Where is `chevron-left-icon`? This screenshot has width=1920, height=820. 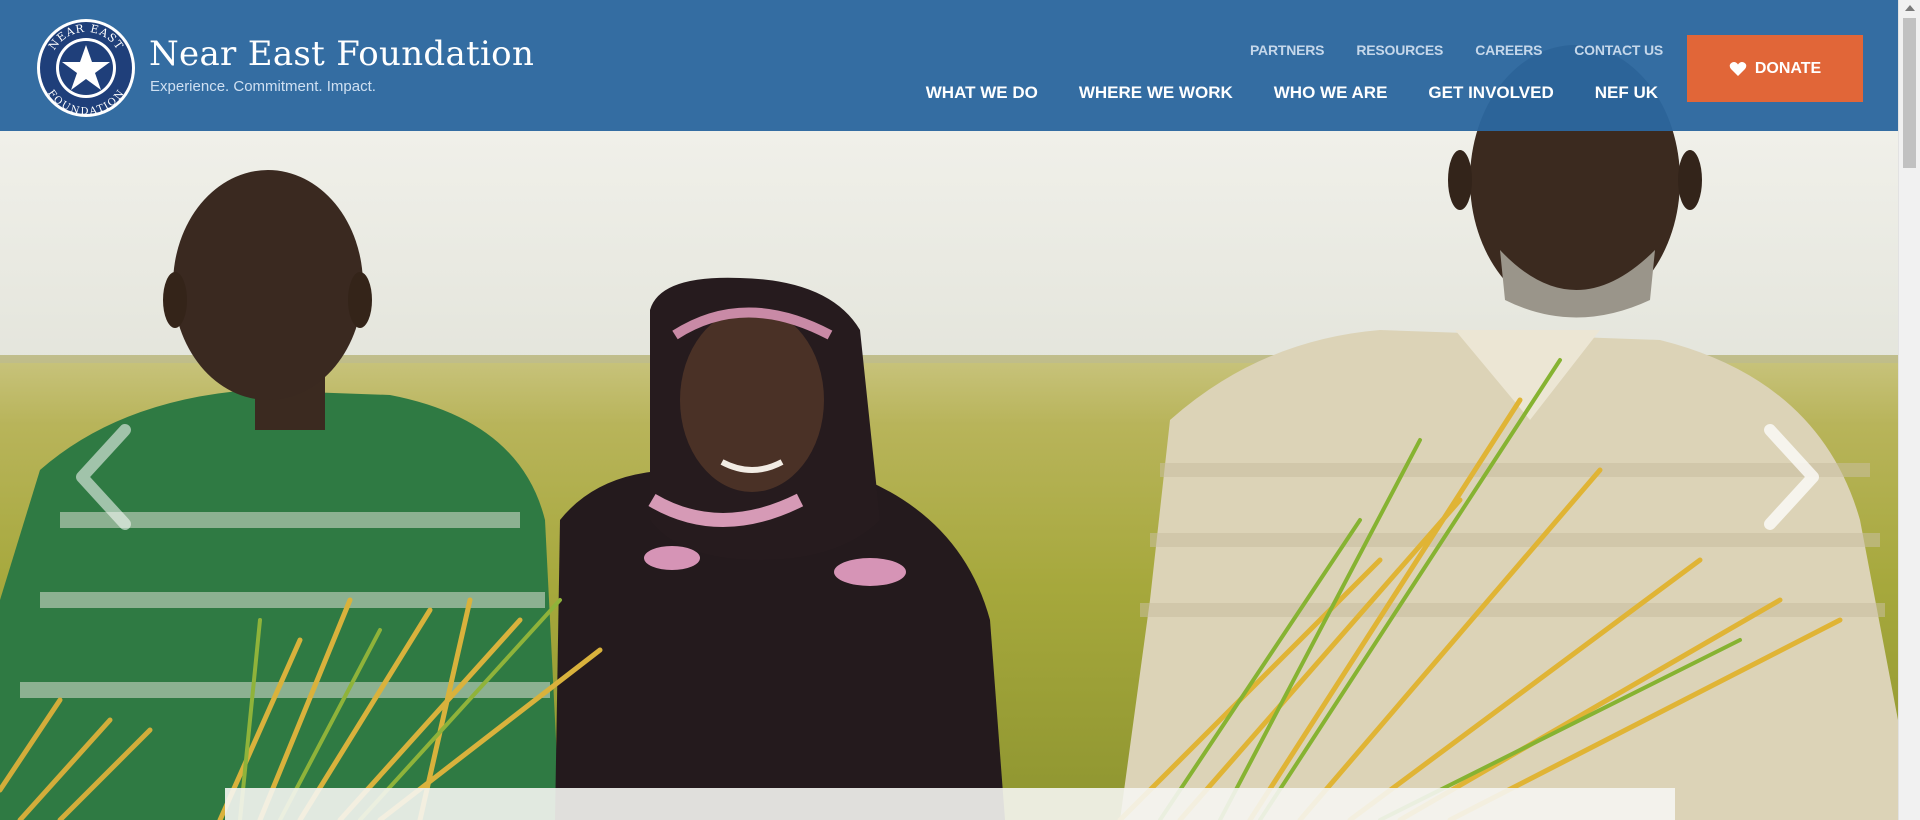 chevron-left-icon is located at coordinates (105, 477).